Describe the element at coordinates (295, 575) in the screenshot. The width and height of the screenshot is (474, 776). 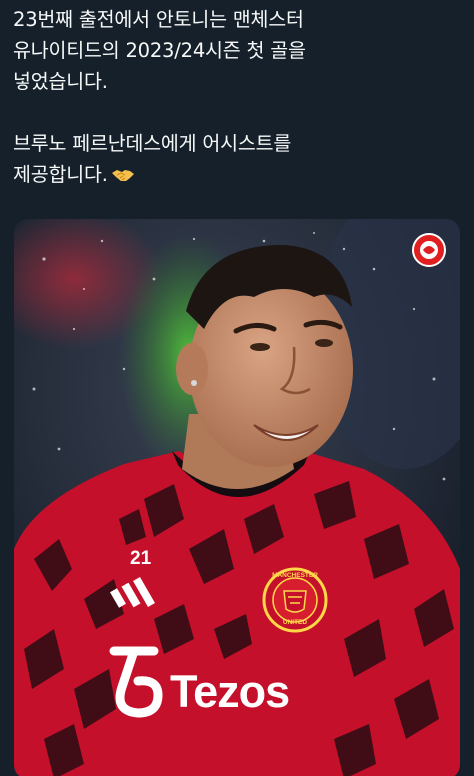
I see `crest-text-top: MANCHESTER` at that location.